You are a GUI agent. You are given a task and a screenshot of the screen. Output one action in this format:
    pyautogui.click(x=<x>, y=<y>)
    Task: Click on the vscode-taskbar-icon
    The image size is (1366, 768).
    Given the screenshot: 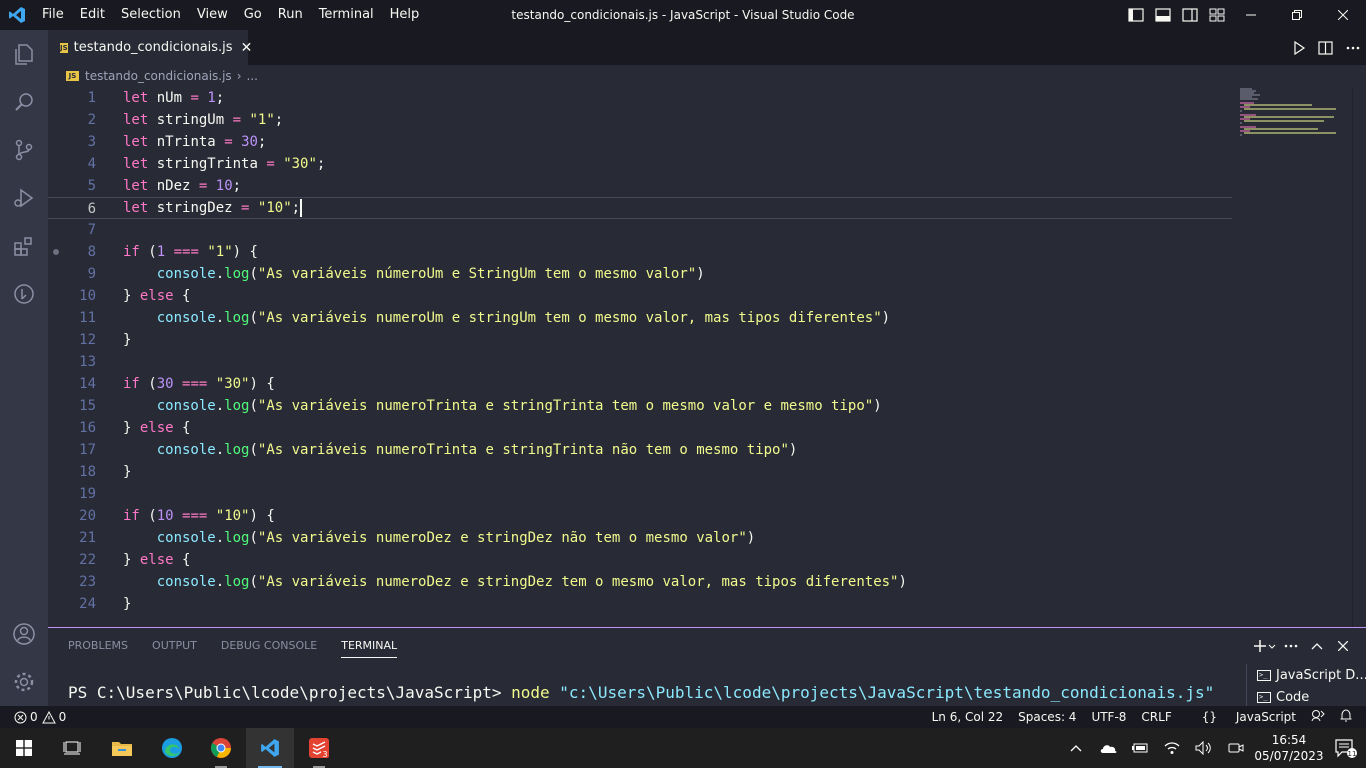 What is the action you would take?
    pyautogui.click(x=270, y=748)
    